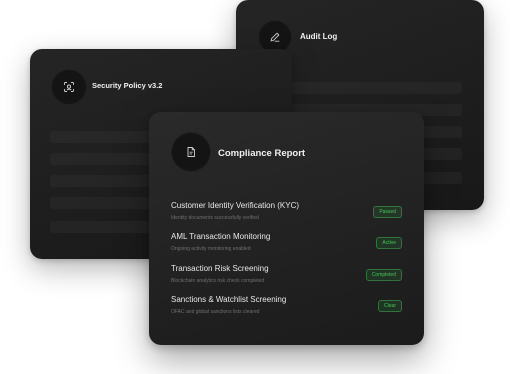 This screenshot has width=510, height=374. What do you see at coordinates (215, 312) in the screenshot?
I see `compliance-item-subtitle: OFAC and global sanctions lists cleared` at bounding box center [215, 312].